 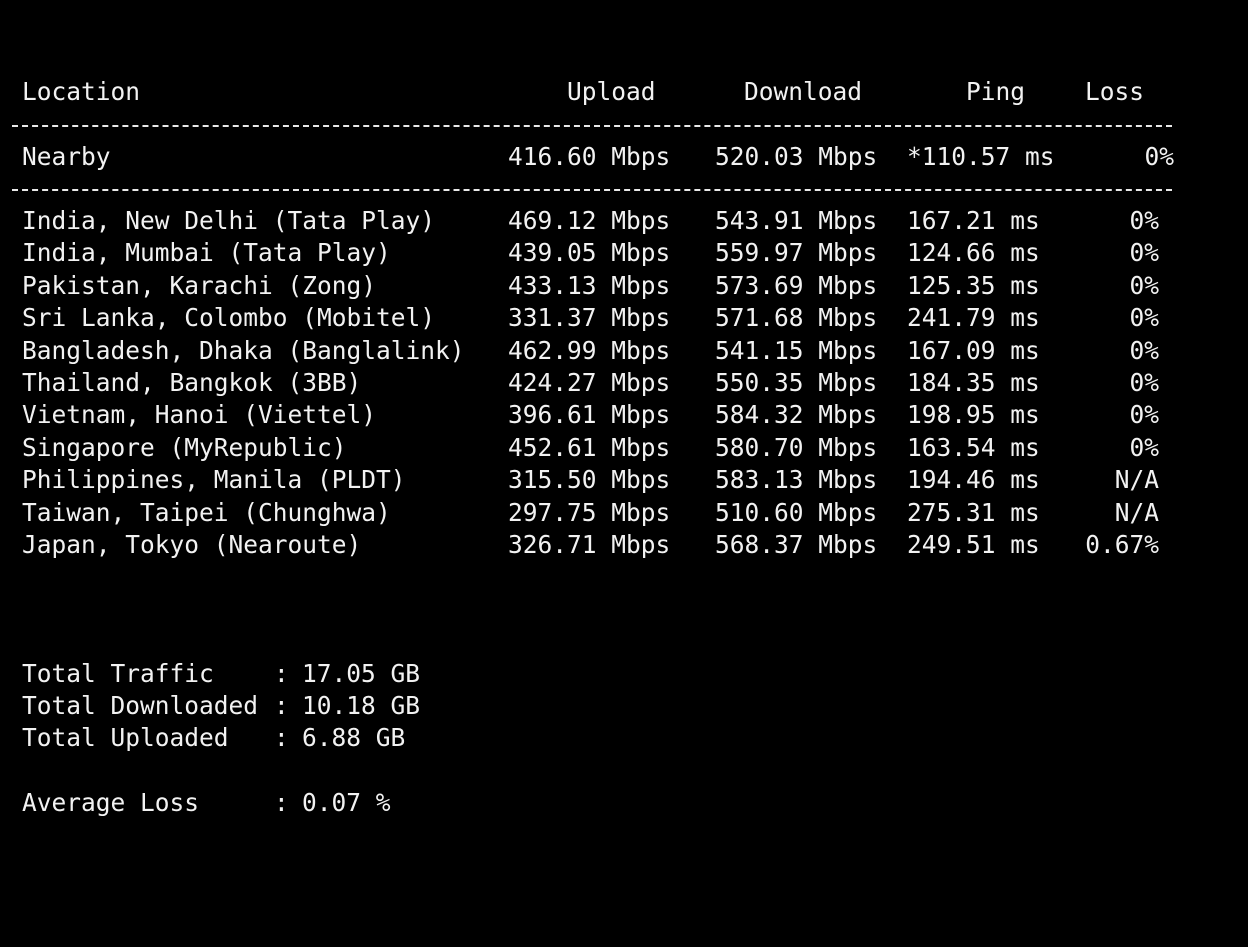 I want to click on row-ping: 184.35 ms, so click(x=973, y=382).